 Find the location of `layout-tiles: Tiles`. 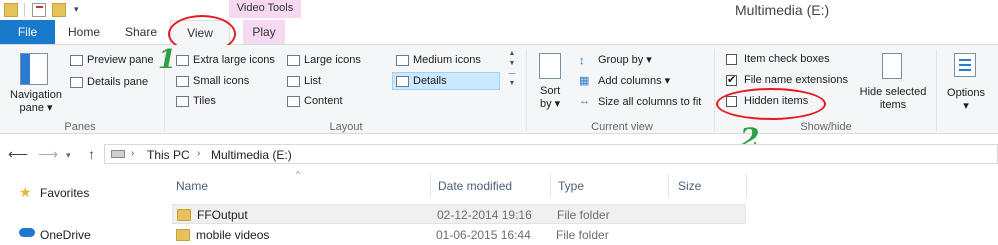

layout-tiles: Tiles is located at coordinates (196, 101).